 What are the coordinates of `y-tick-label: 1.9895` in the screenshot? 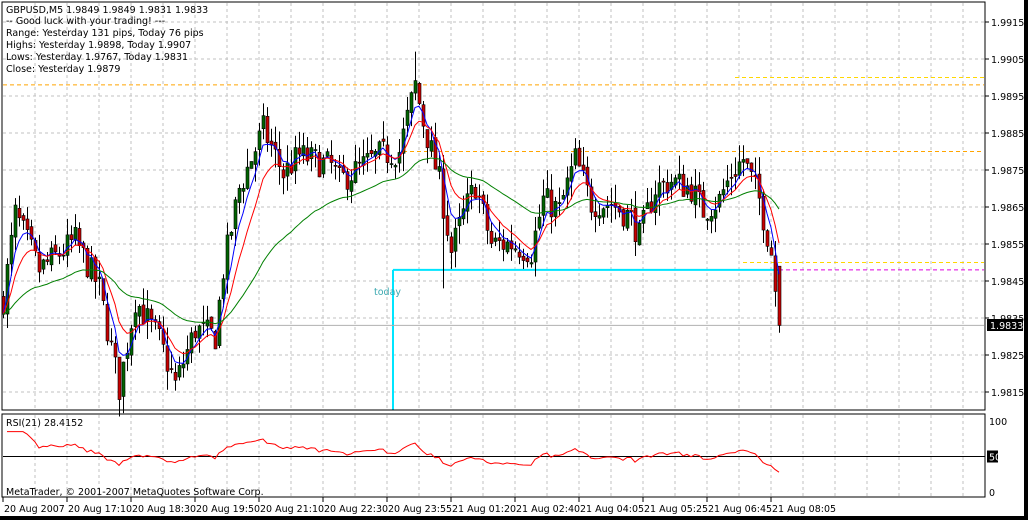 It's located at (1007, 97).